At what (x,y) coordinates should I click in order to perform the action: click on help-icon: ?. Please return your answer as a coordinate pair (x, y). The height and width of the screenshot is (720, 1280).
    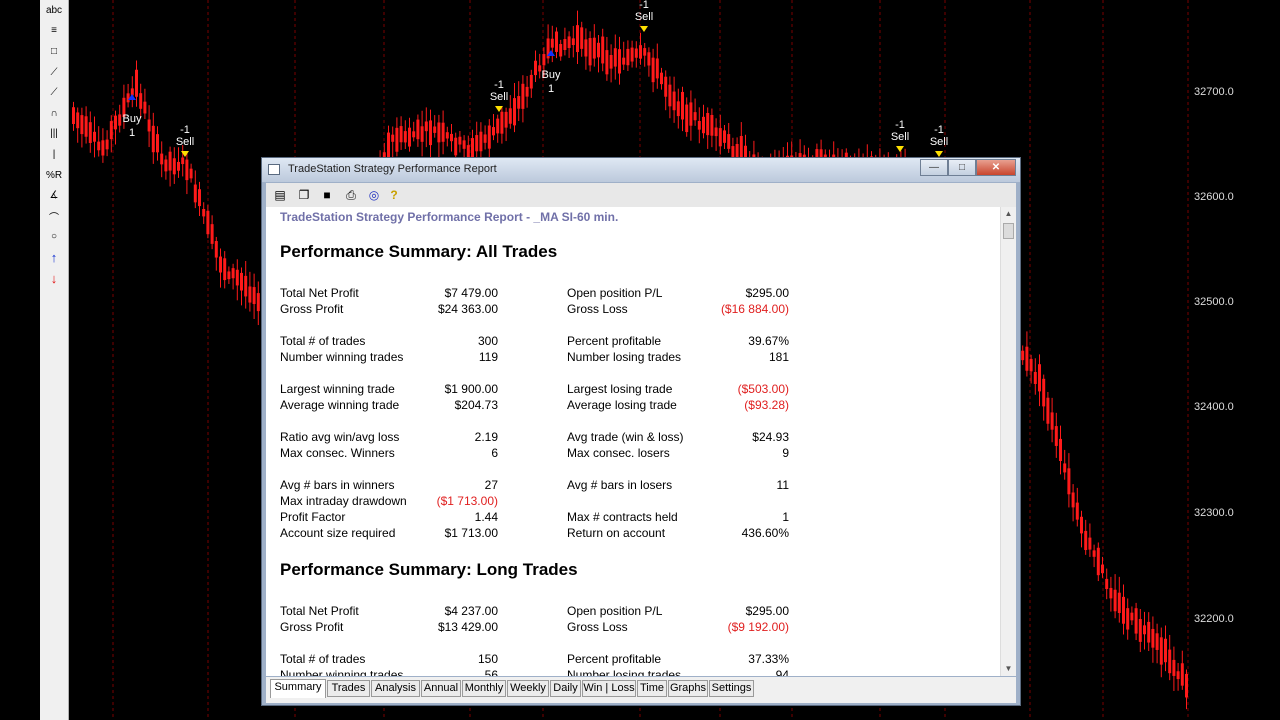
    Looking at the image, I should click on (394, 195).